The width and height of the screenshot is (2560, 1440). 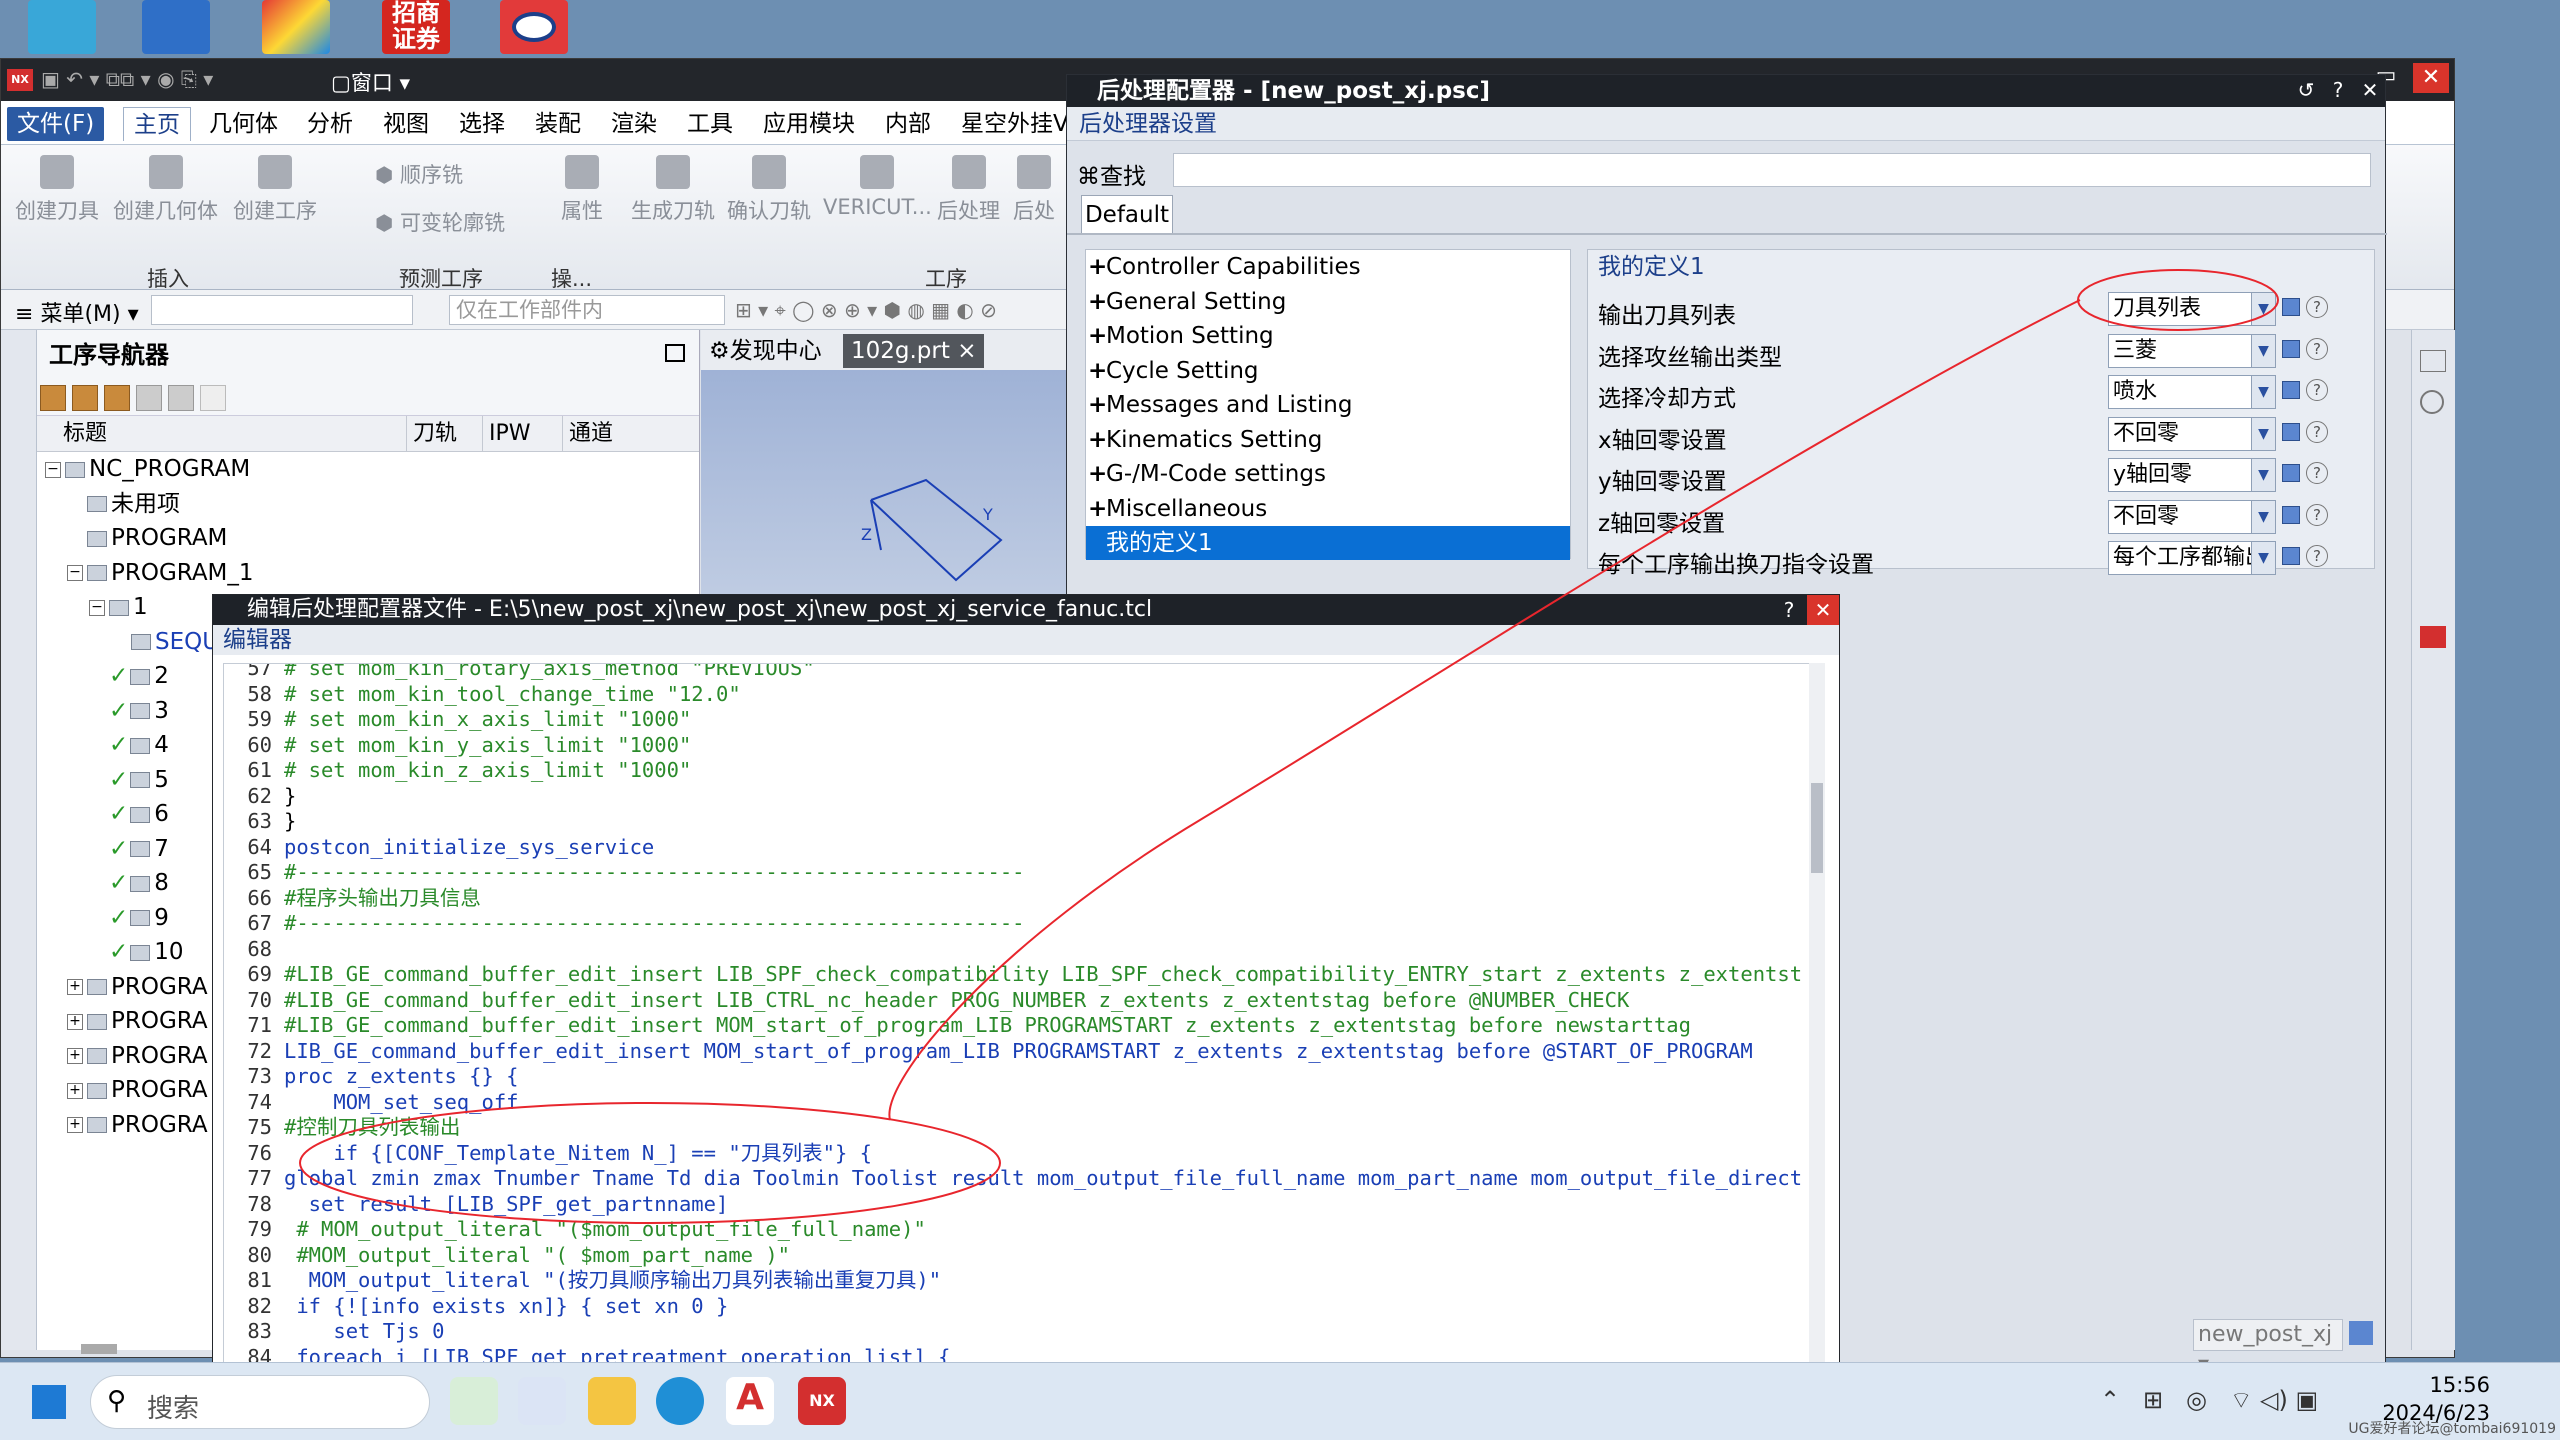 What do you see at coordinates (62, 27) in the screenshot?
I see `desktop-app-icon` at bounding box center [62, 27].